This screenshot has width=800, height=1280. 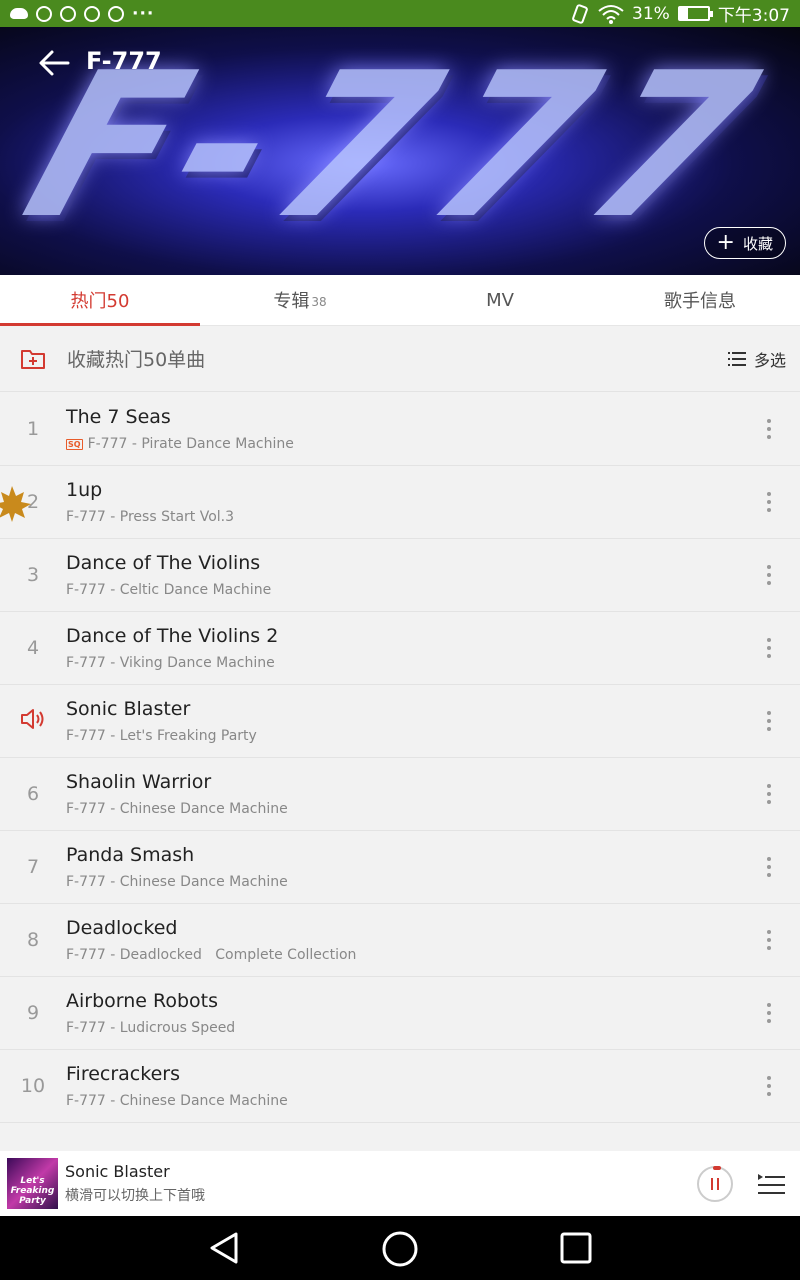 I want to click on status-bar: ··· 31% 下午3:07, so click(x=400, y=13).